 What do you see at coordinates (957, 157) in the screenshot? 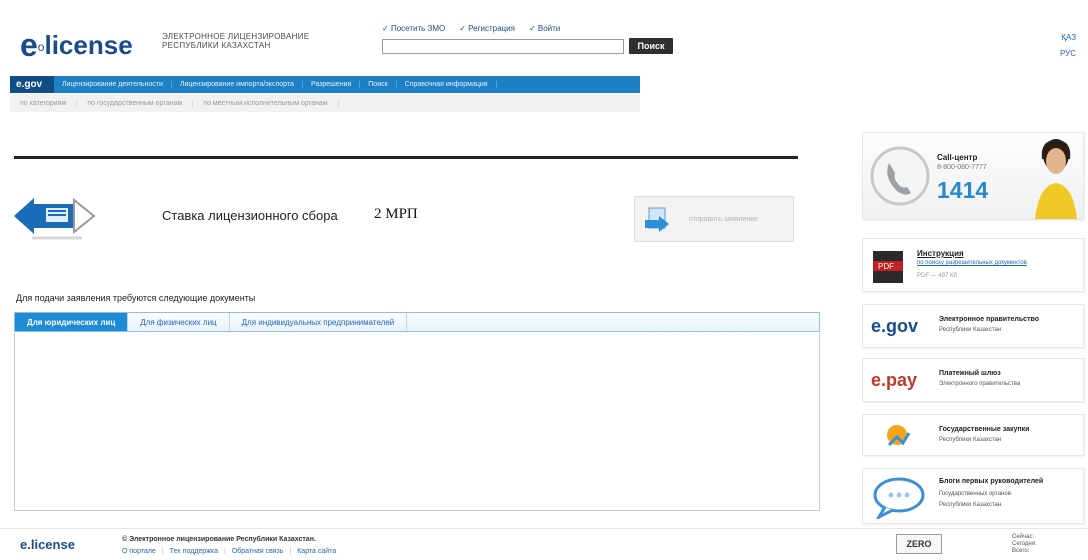
I see `callcenter-title: Call-центр` at bounding box center [957, 157].